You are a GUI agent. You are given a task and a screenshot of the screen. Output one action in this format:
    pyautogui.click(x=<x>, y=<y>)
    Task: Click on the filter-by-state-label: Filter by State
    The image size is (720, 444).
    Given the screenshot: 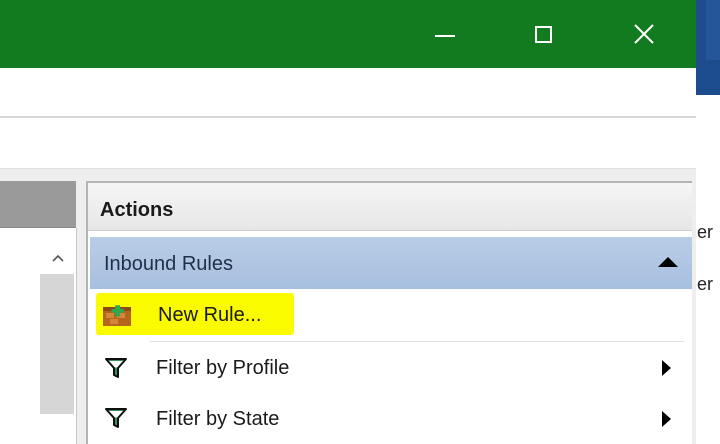 What is the action you would take?
    pyautogui.click(x=218, y=419)
    